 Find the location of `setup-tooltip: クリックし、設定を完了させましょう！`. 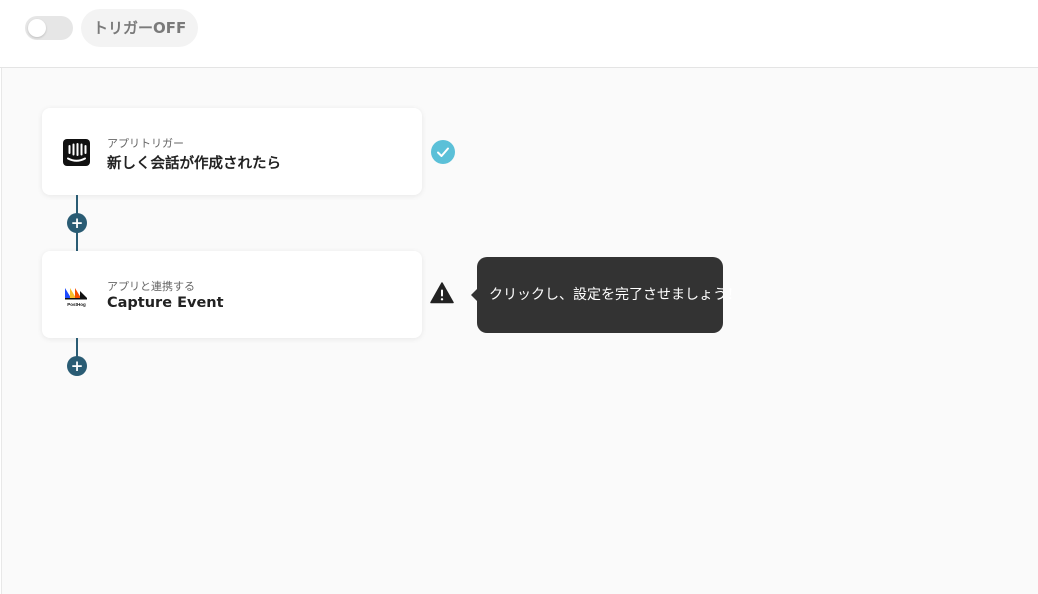

setup-tooltip: クリックし、設定を完了させましょう！ is located at coordinates (609, 295).